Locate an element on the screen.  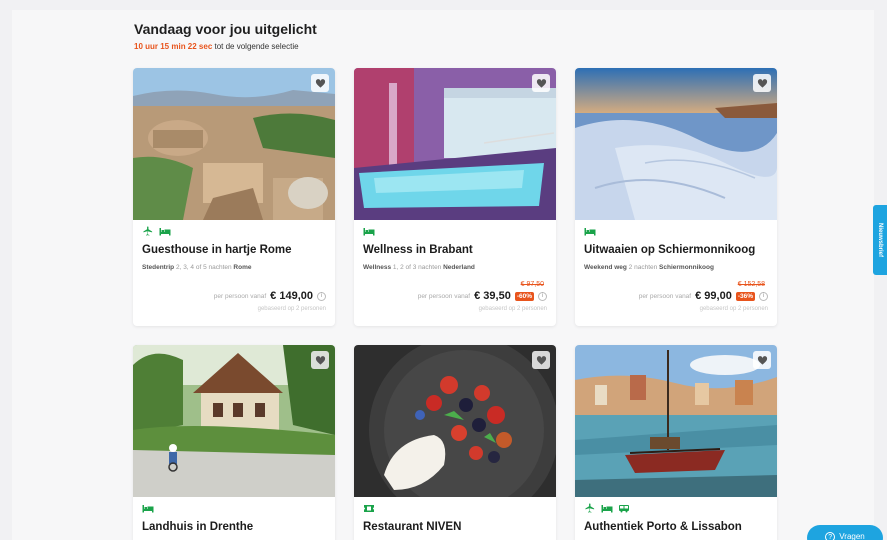
price: € 99,00 is located at coordinates (713, 296).